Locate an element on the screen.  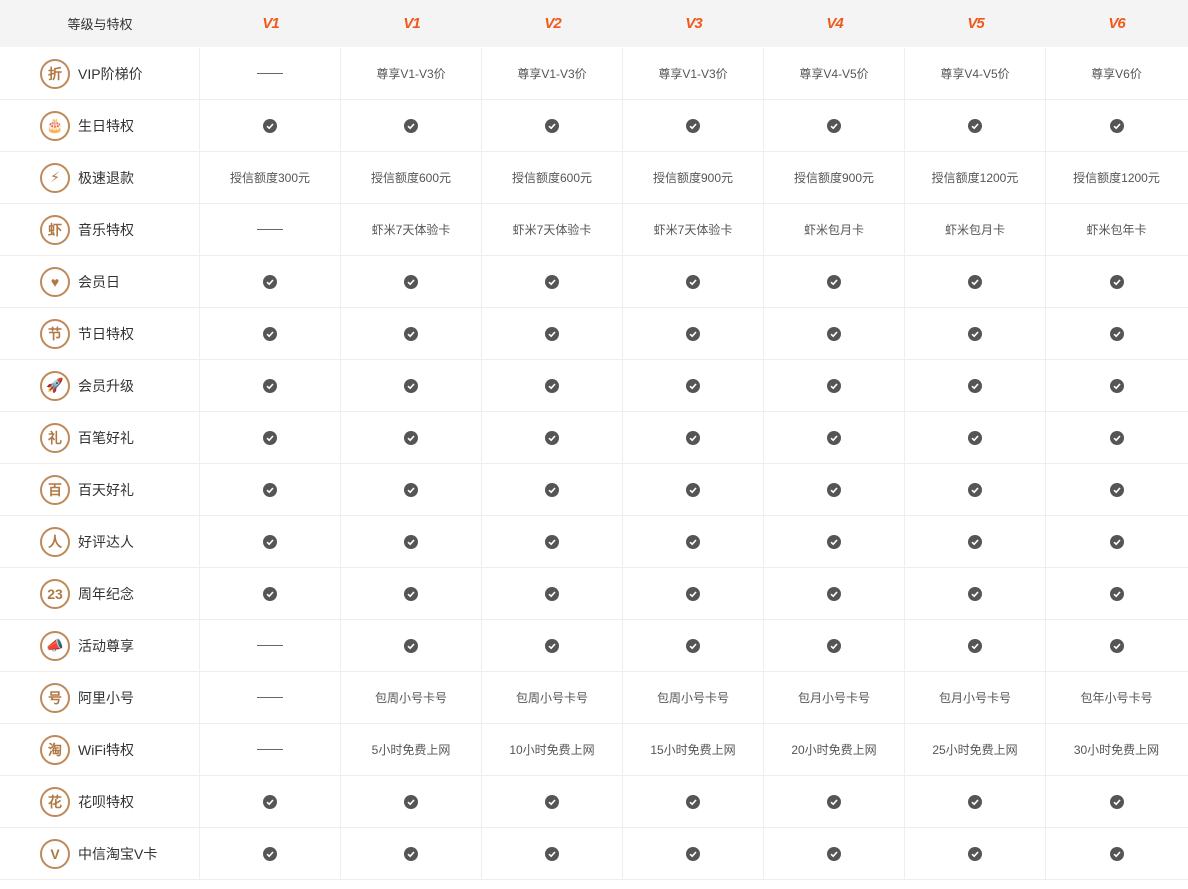
privilege-value: 授信额度900元 is located at coordinates (693, 178).